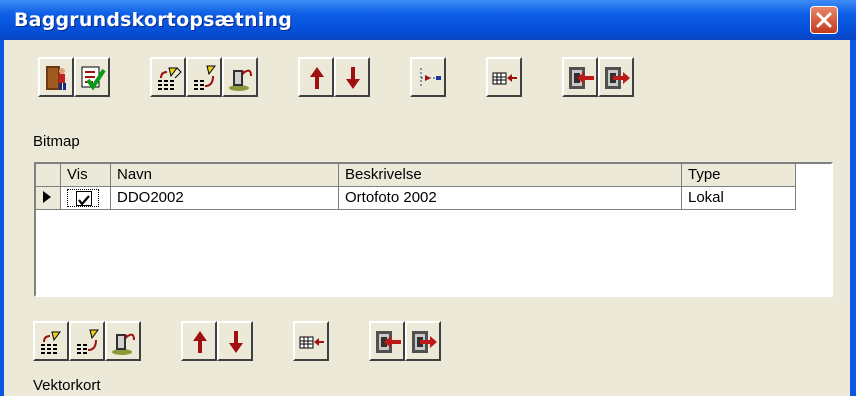  I want to click on title-bar: Baggrundskortopsætning, so click(428, 20).